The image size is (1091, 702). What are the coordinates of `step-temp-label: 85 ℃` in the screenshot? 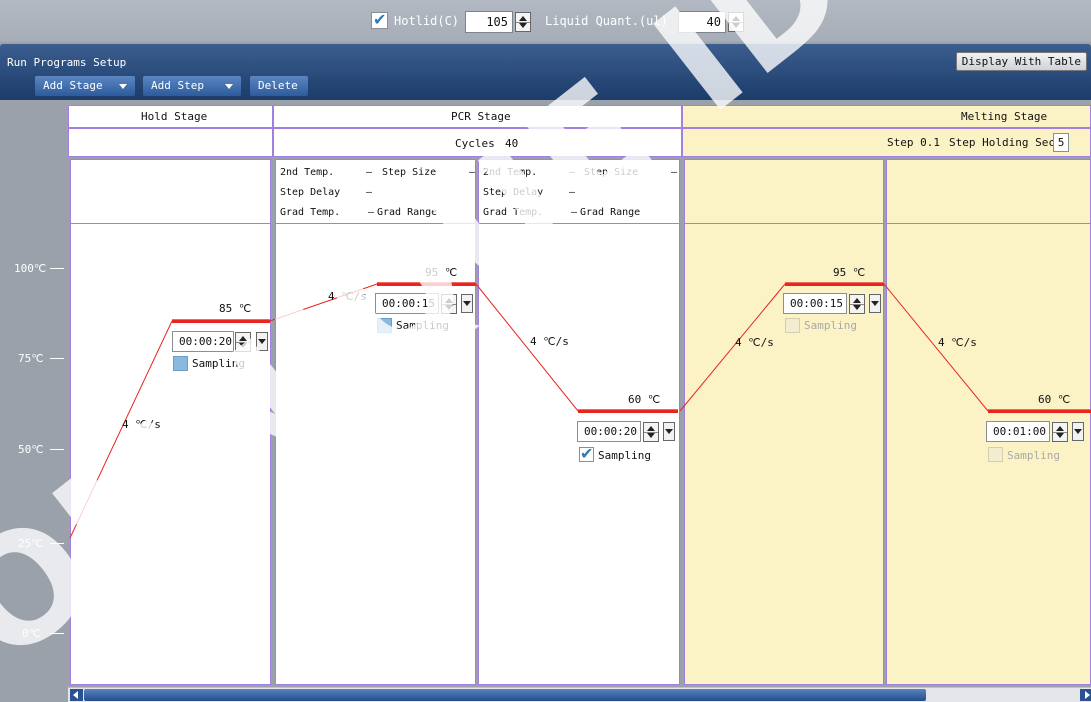 It's located at (235, 308).